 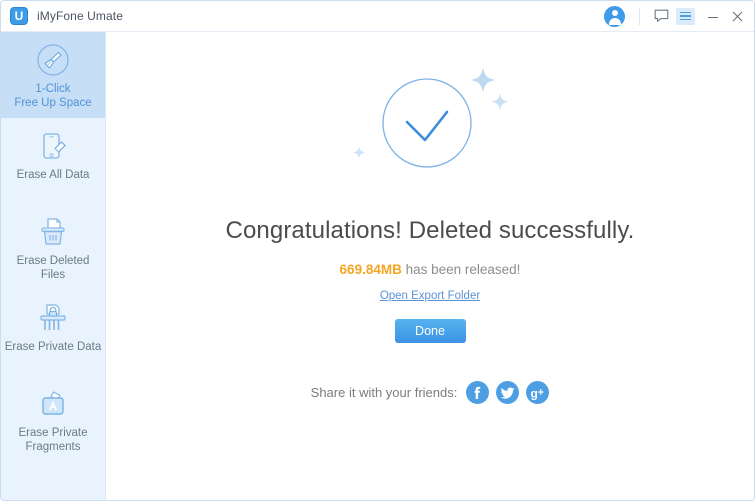 I want to click on sidebar-item-label: Erase All Data, so click(x=53, y=175).